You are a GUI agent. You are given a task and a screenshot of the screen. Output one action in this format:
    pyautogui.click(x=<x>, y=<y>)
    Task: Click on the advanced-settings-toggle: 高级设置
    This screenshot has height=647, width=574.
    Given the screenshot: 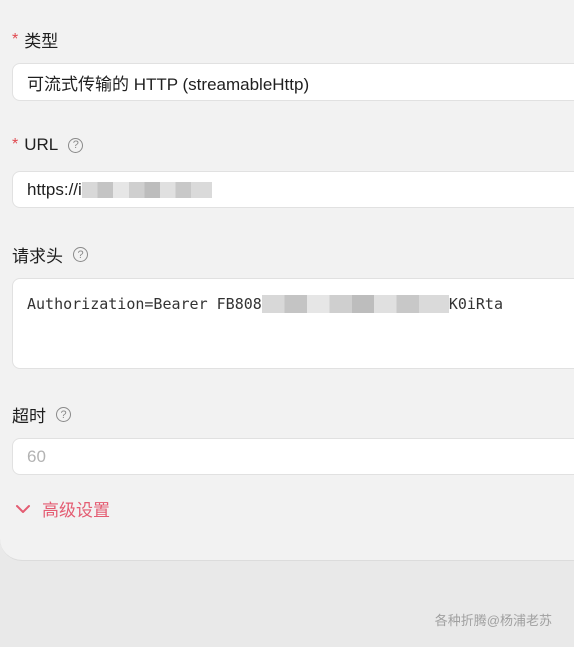 What is the action you would take?
    pyautogui.click(x=62, y=508)
    